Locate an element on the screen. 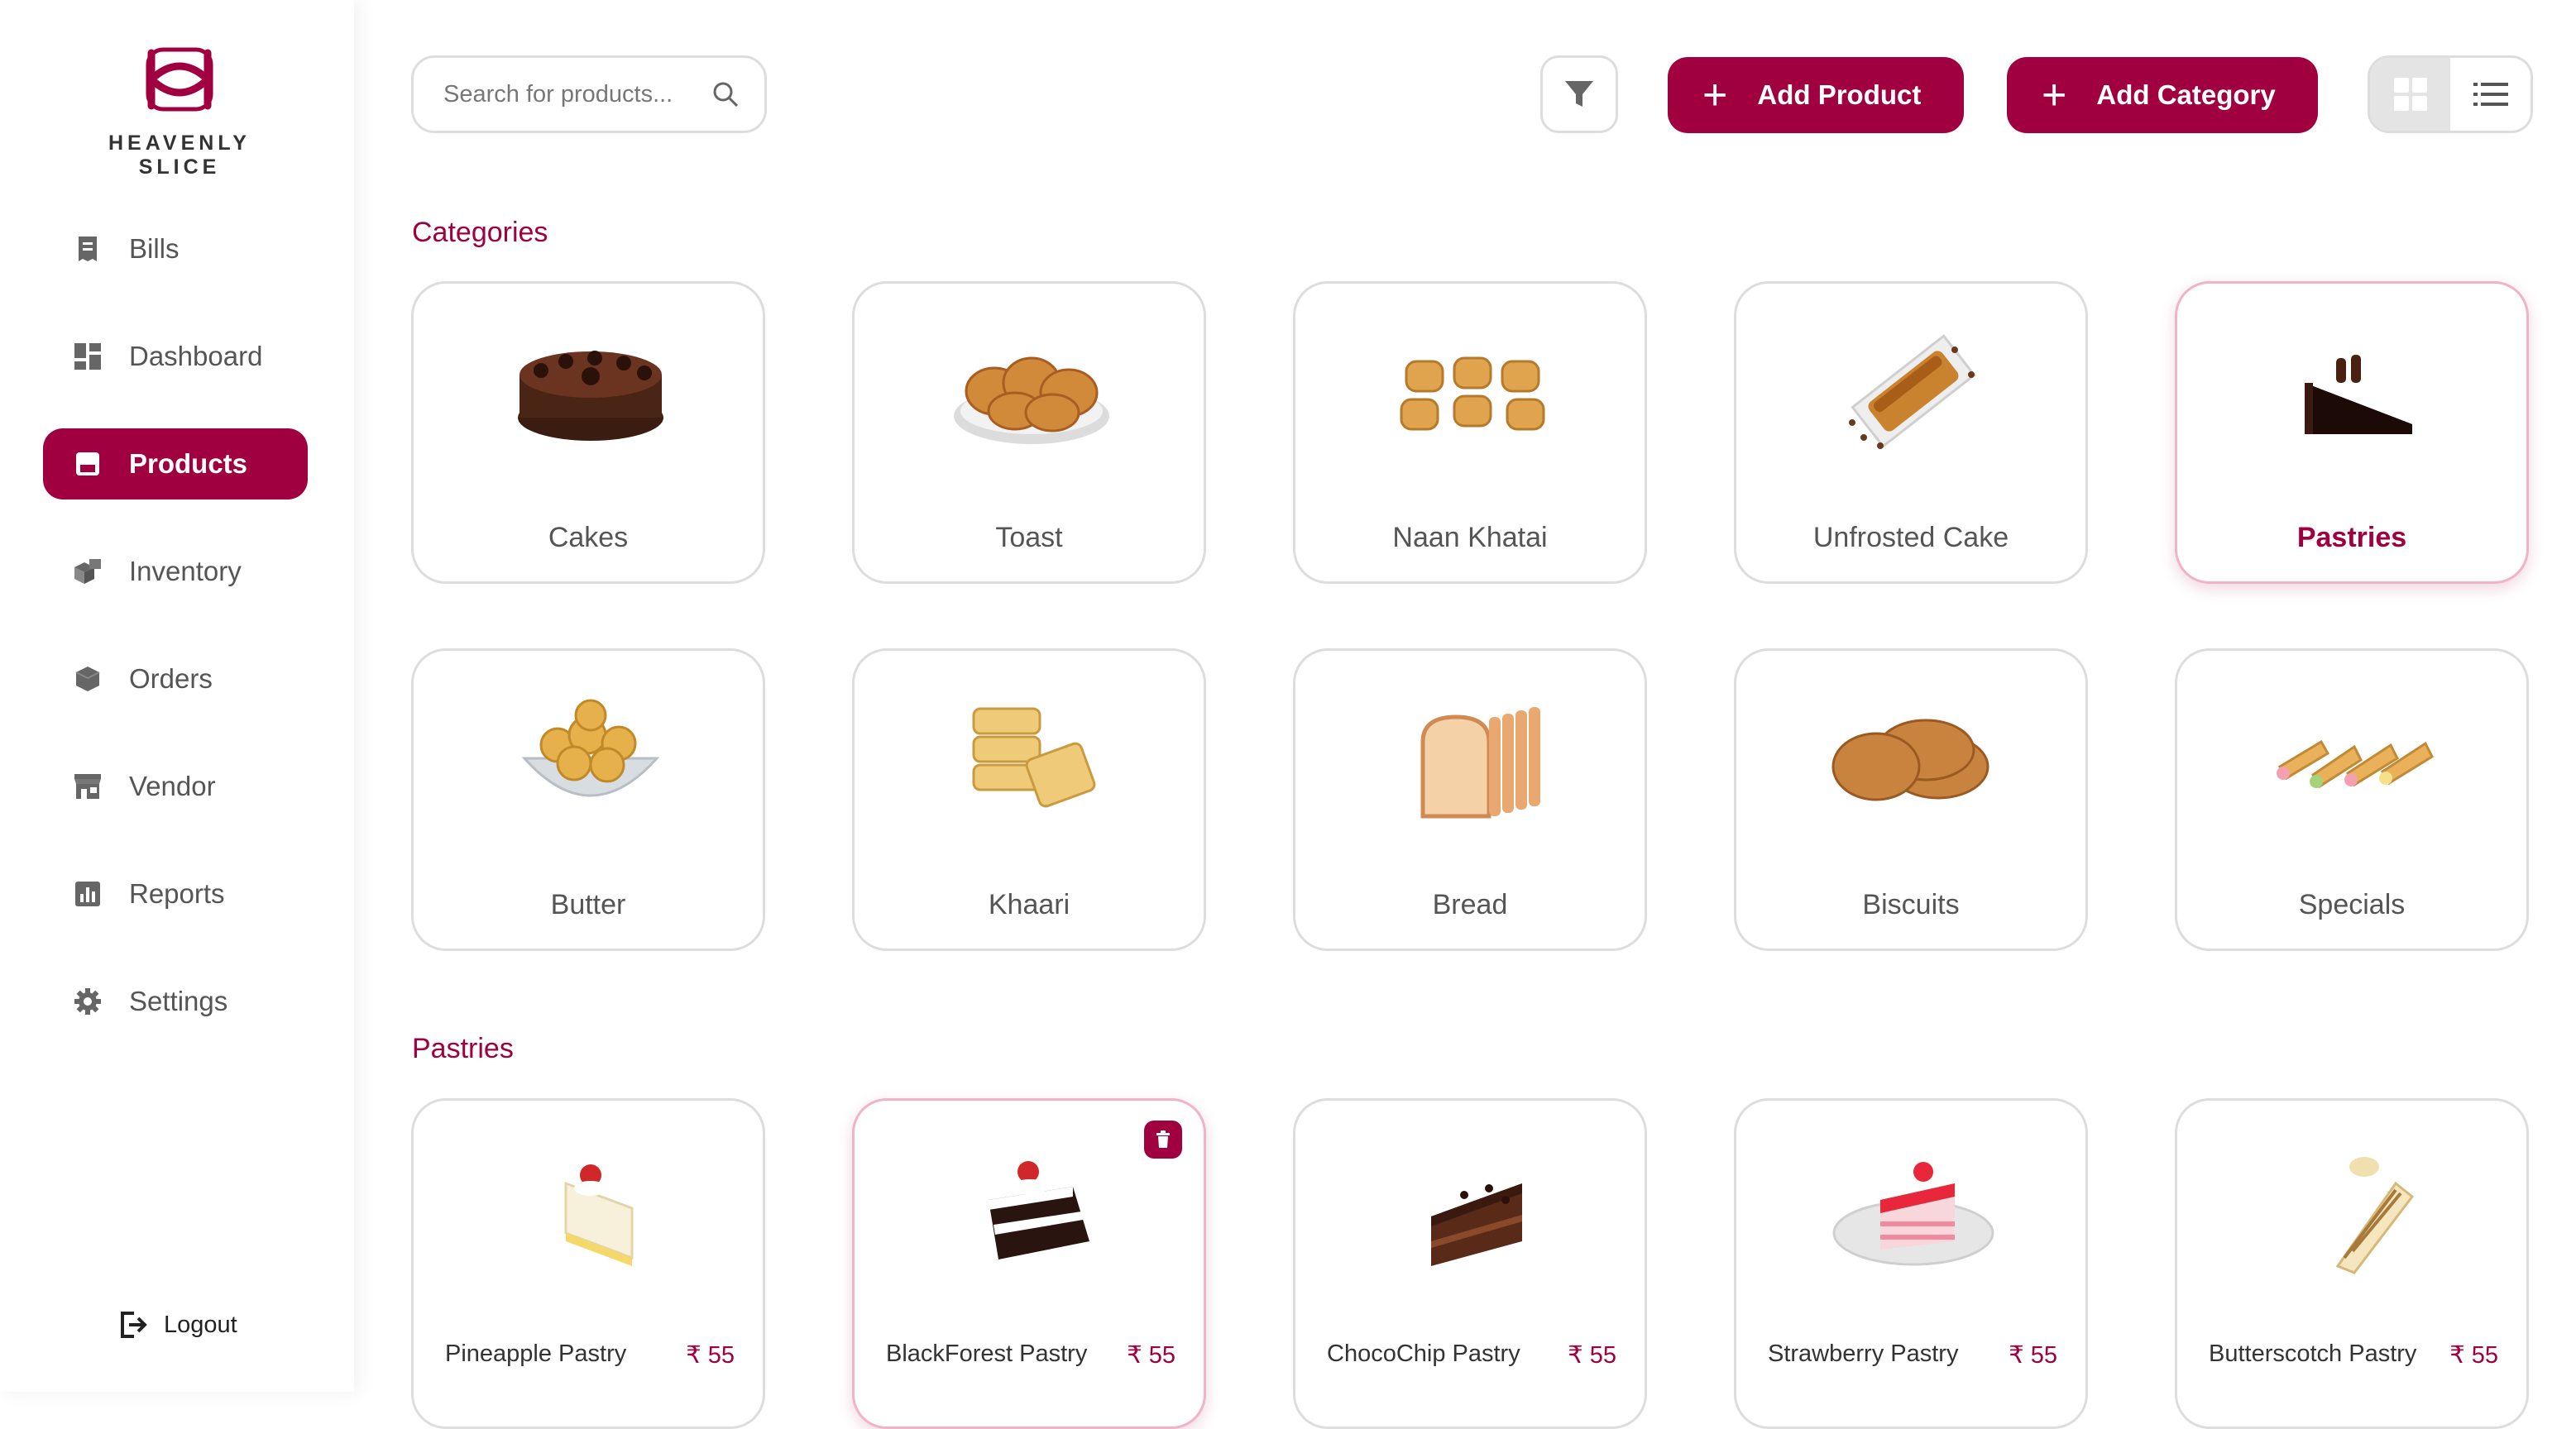 The width and height of the screenshot is (2576, 1429). brand-name: HEAVENLY SLICE is located at coordinates (180, 155).